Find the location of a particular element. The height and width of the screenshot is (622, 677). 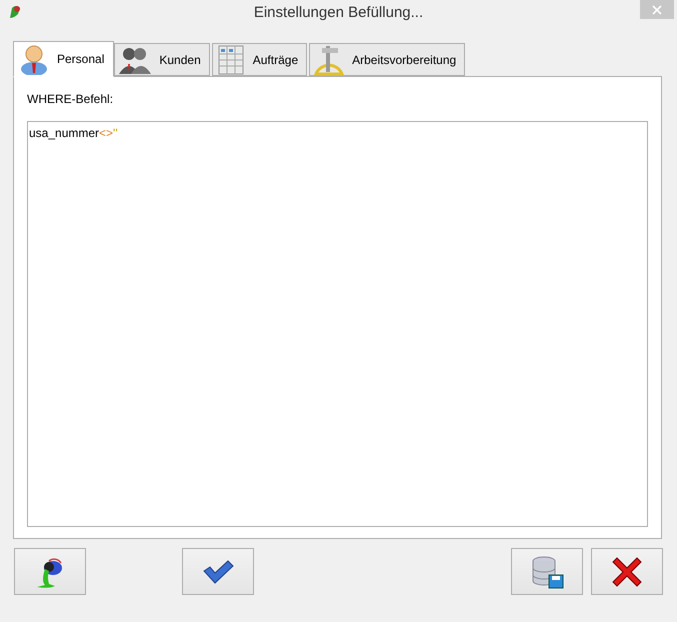

checkmark-icon is located at coordinates (218, 571).